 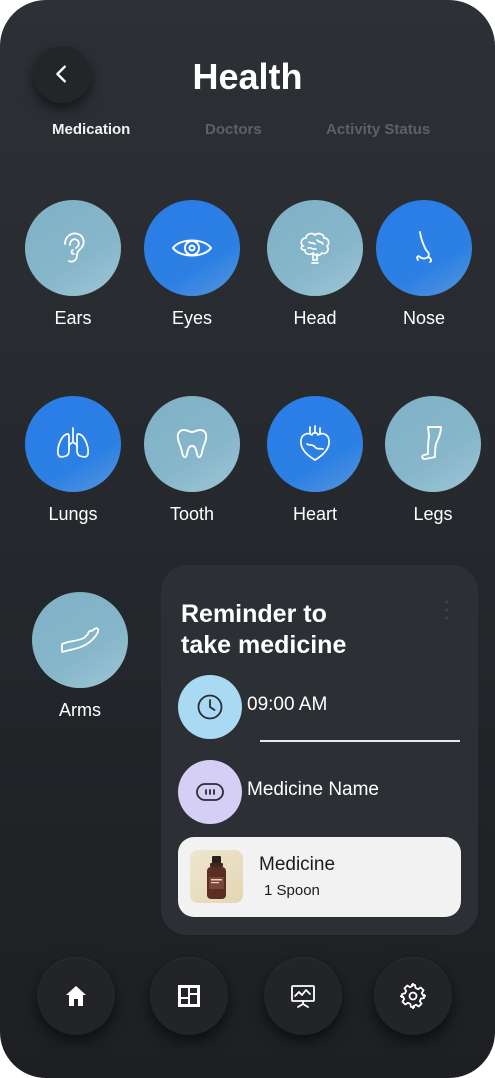 I want to click on brain-icon, so click(x=315, y=248).